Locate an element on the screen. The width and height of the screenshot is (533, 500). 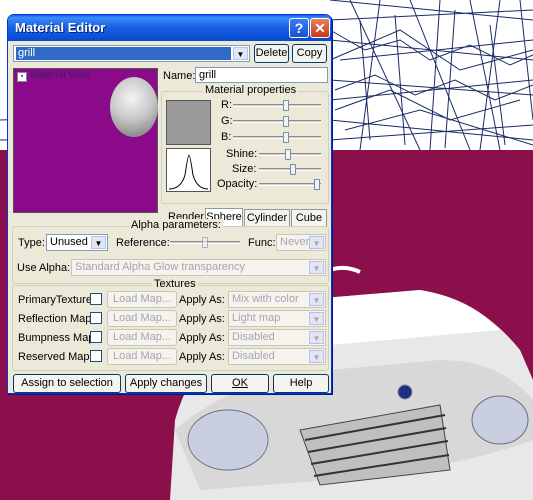
textures-title: Textures is located at coordinates (175, 284).